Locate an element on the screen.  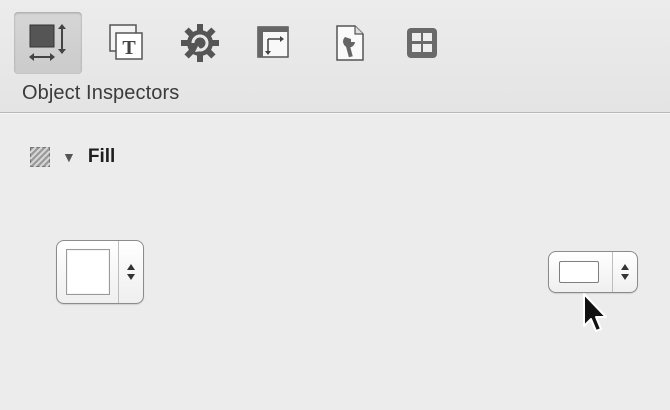
text-inspector-button: T is located at coordinates (126, 43).